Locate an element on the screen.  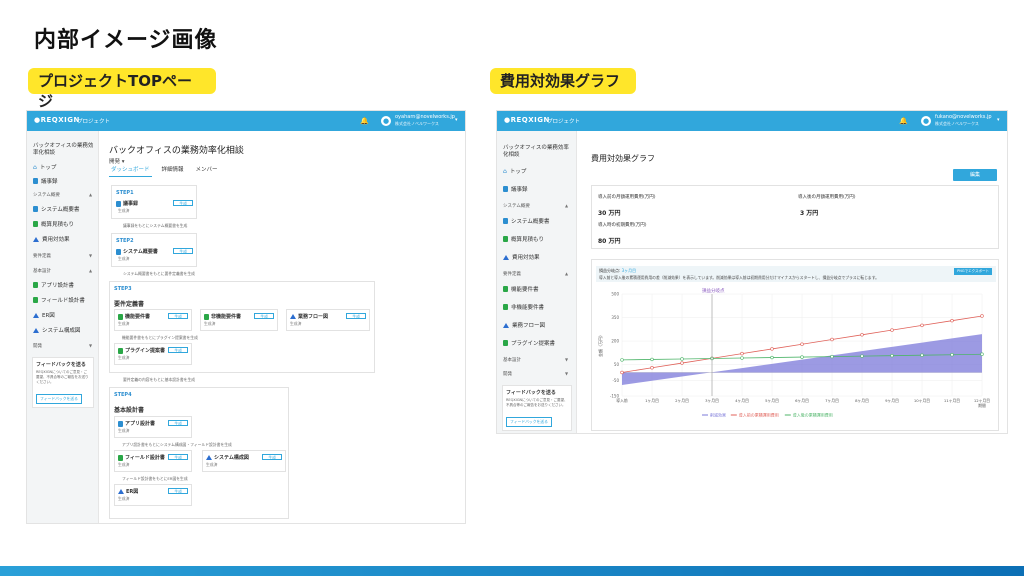
before-cost-value: 30 万円 is located at coordinates (609, 213).